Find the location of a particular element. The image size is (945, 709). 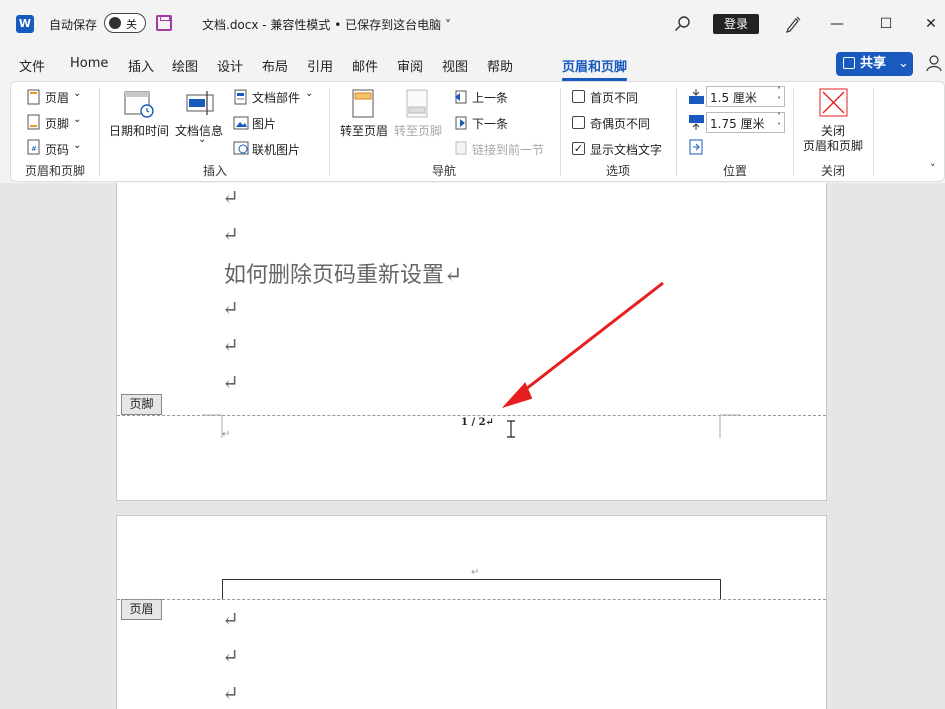

picture-icon is located at coordinates (241, 123).